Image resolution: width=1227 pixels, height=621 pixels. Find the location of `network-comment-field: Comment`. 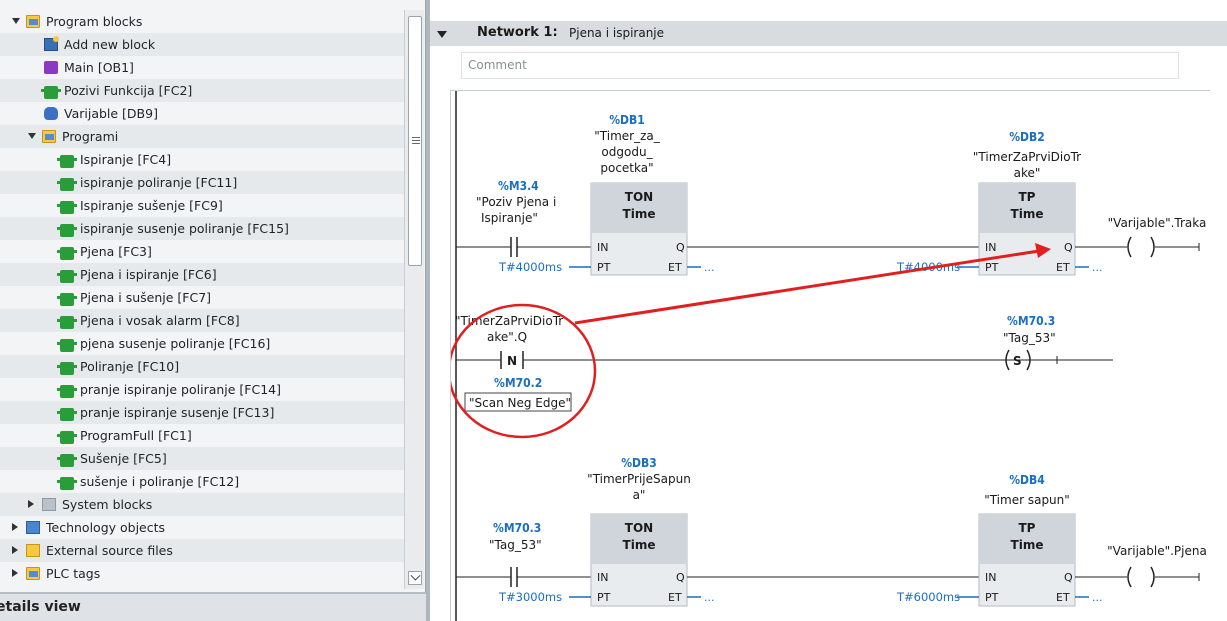

network-comment-field: Comment is located at coordinates (820, 65).